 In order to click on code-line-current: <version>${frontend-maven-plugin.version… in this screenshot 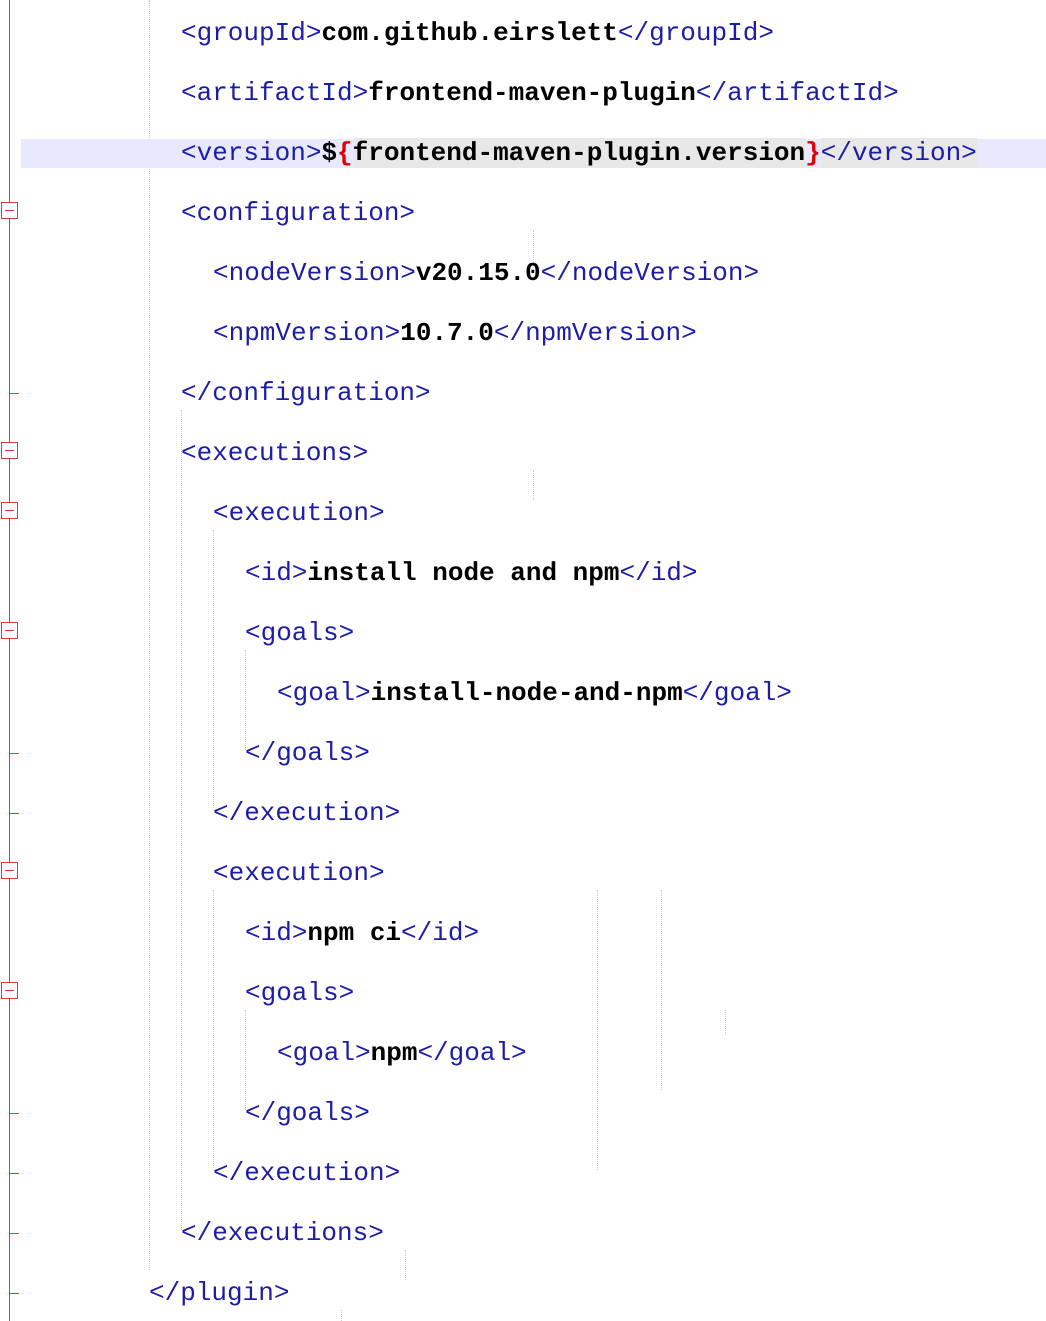, I will do `click(533, 152)`.